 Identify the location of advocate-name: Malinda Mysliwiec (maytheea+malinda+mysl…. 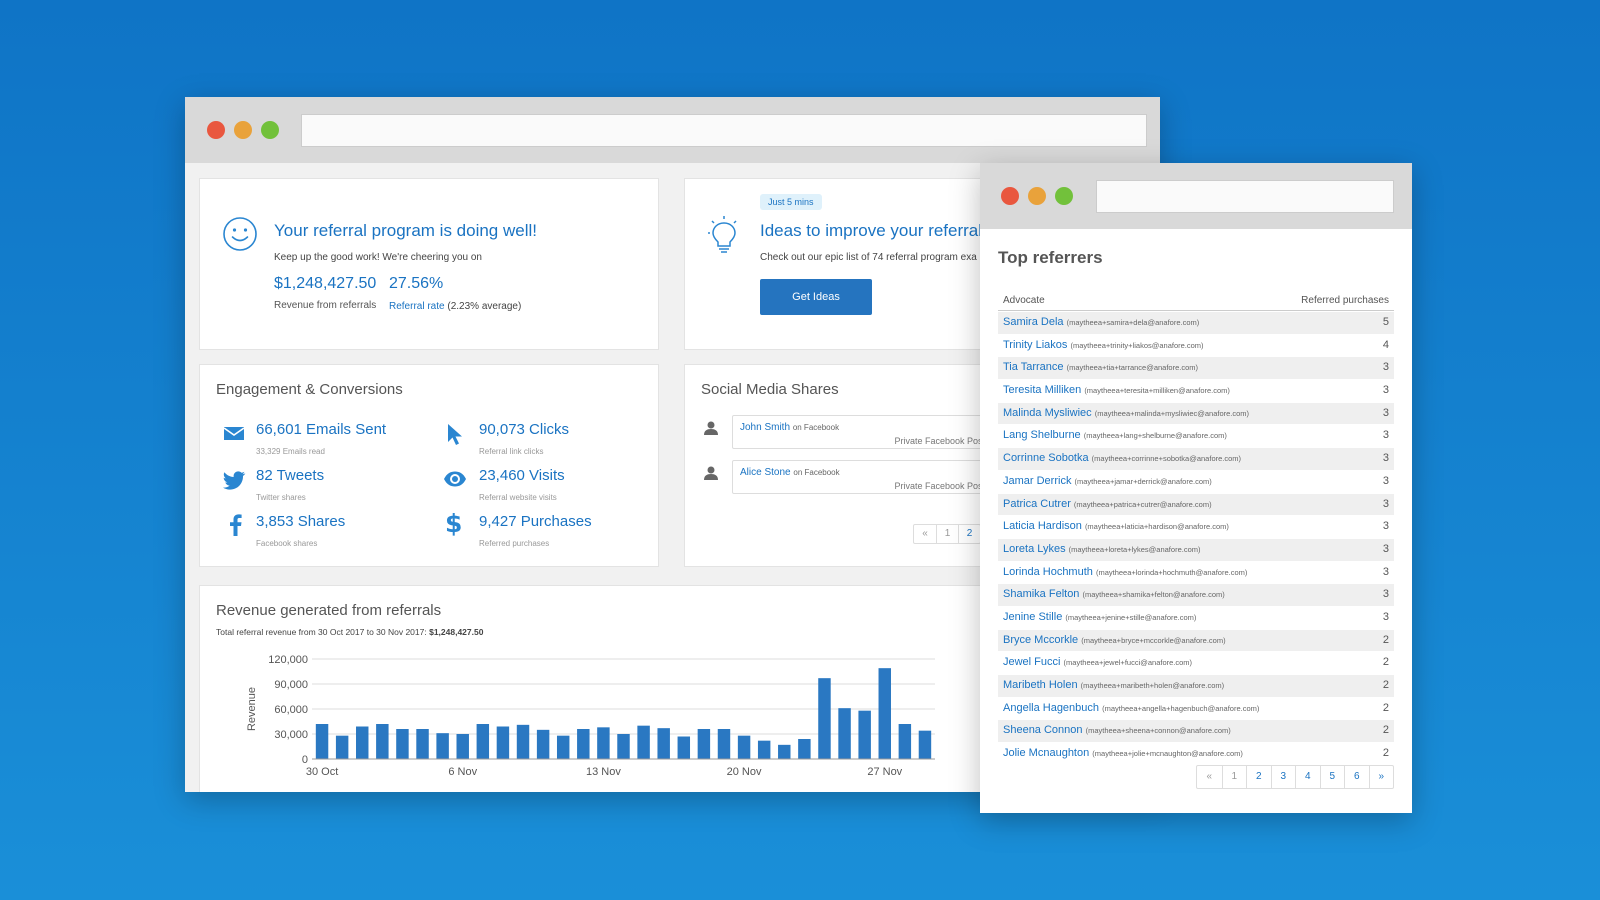
(1126, 413).